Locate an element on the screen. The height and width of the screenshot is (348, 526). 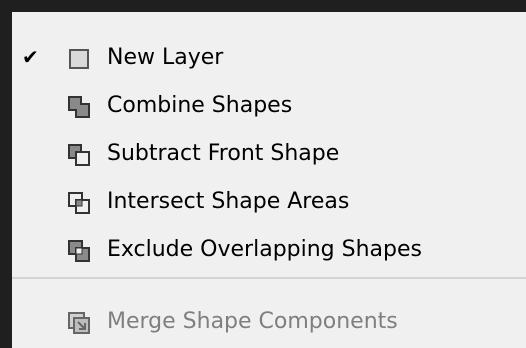
menu-item-label: Merge Shape Components is located at coordinates (252, 321).